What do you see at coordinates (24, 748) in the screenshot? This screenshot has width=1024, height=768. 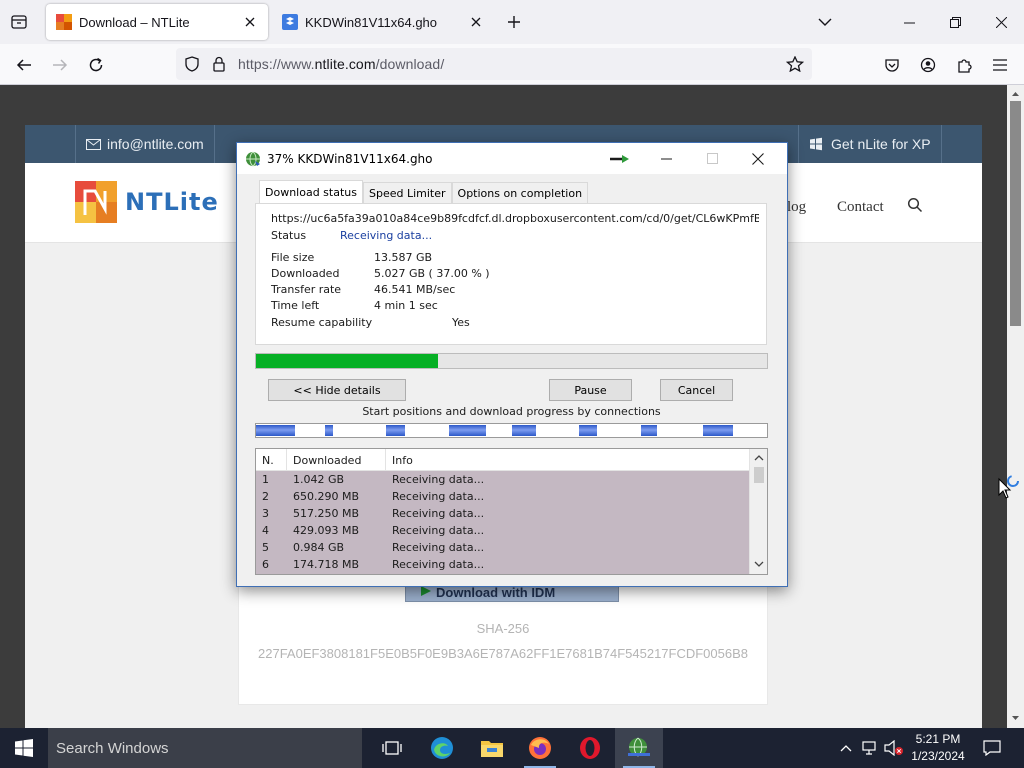 I see `start-button` at bounding box center [24, 748].